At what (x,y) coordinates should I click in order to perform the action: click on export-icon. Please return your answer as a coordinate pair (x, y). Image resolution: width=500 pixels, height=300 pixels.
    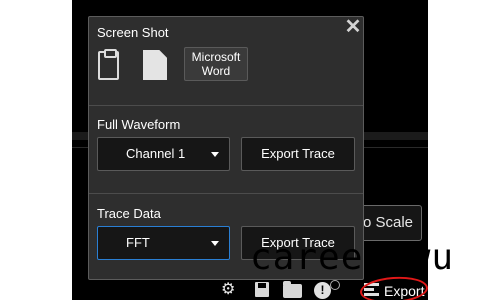
    Looking at the image, I should click on (371, 289).